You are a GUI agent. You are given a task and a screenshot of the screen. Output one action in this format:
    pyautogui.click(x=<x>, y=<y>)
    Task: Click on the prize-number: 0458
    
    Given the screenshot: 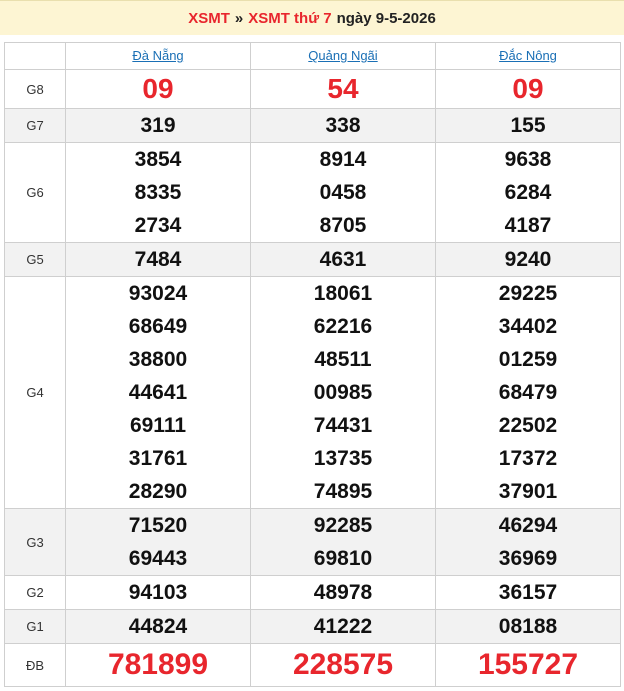 What is the action you would take?
    pyautogui.click(x=343, y=192)
    